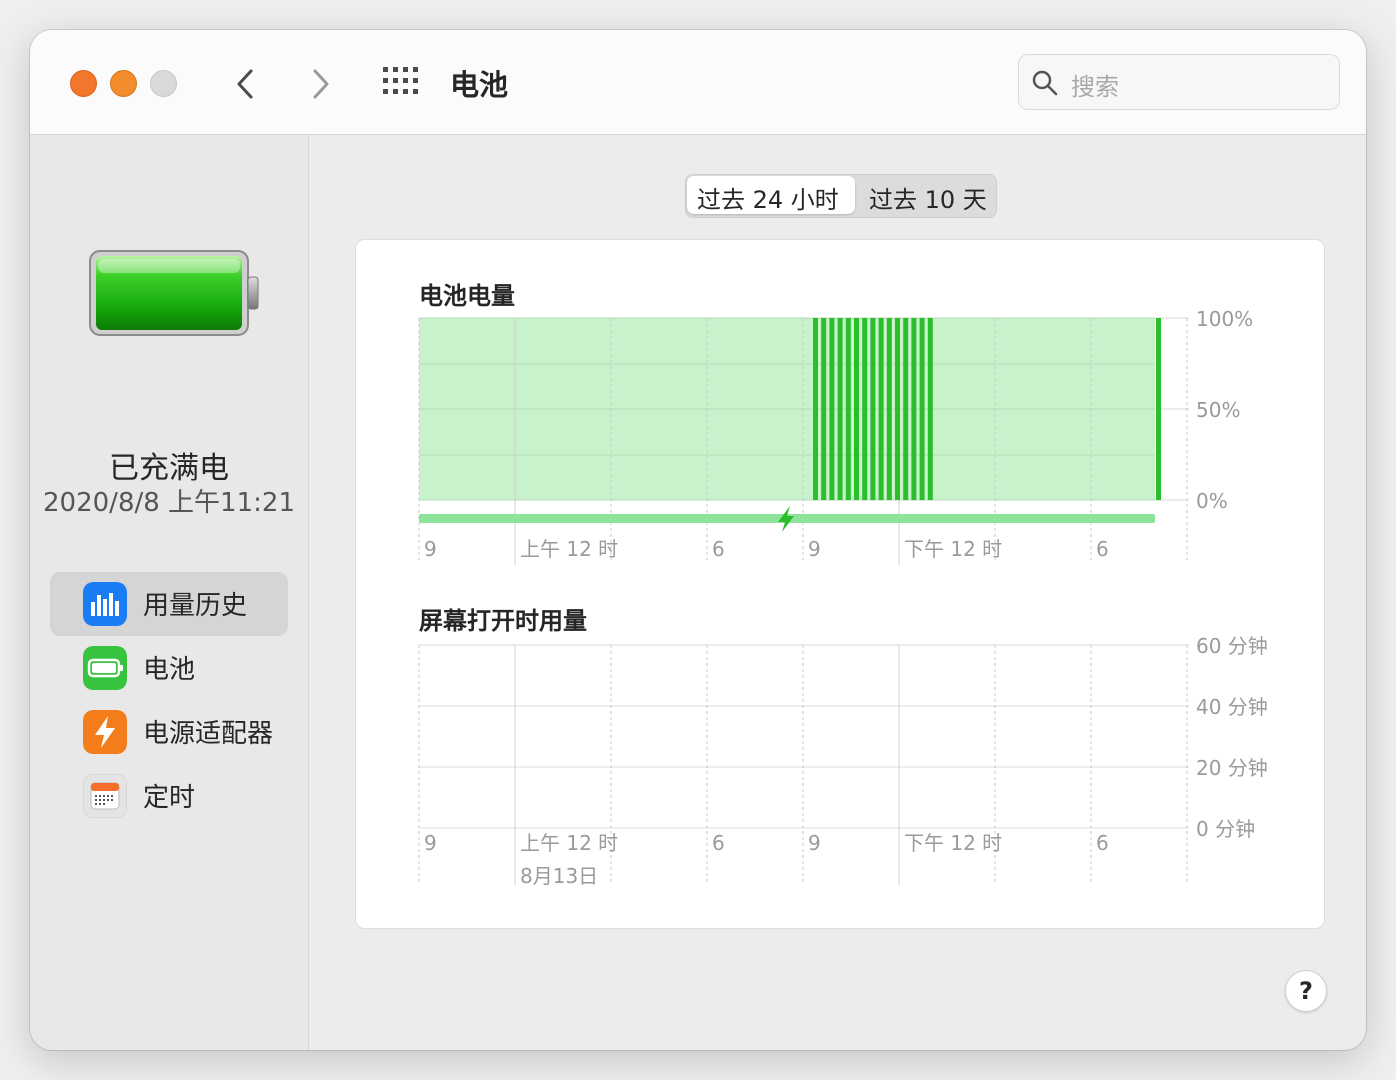 The image size is (1396, 1080). I want to click on lightning-icon, so click(105, 732).